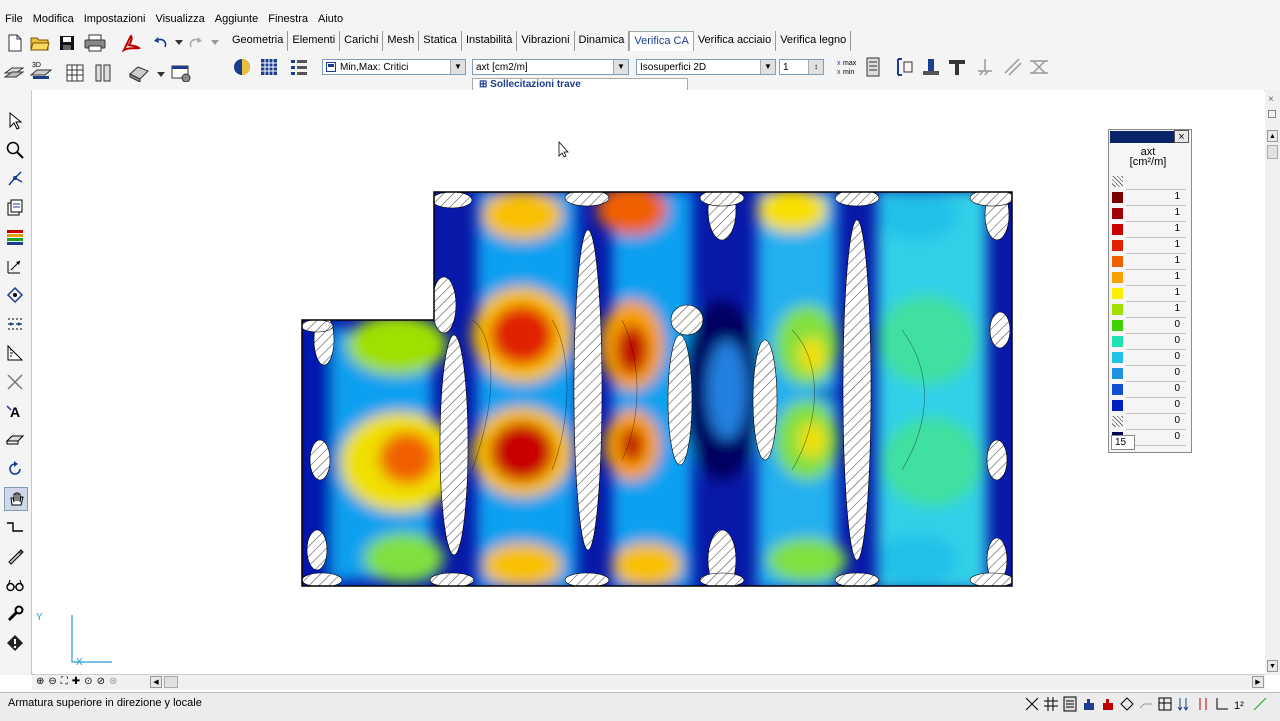 The image size is (1280, 721). Describe the element at coordinates (15, 556) in the screenshot. I see `pen-tool-icon` at that location.